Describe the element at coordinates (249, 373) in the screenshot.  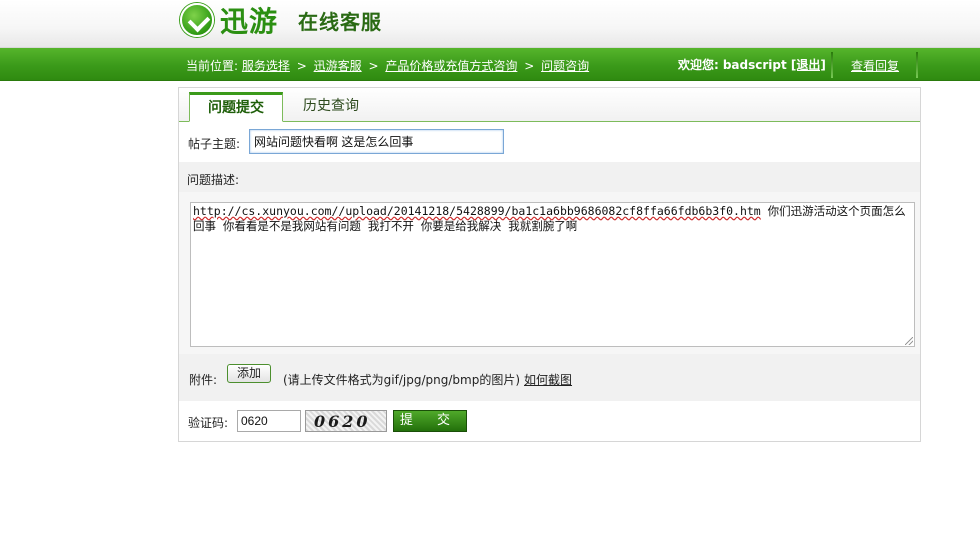
I see `add-attachment-button: 添加` at that location.